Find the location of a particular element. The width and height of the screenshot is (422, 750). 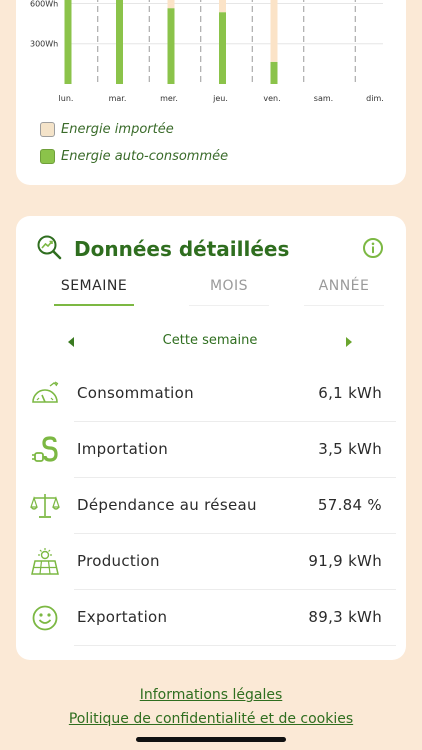

period-navigator: Cette semaine is located at coordinates (210, 343).